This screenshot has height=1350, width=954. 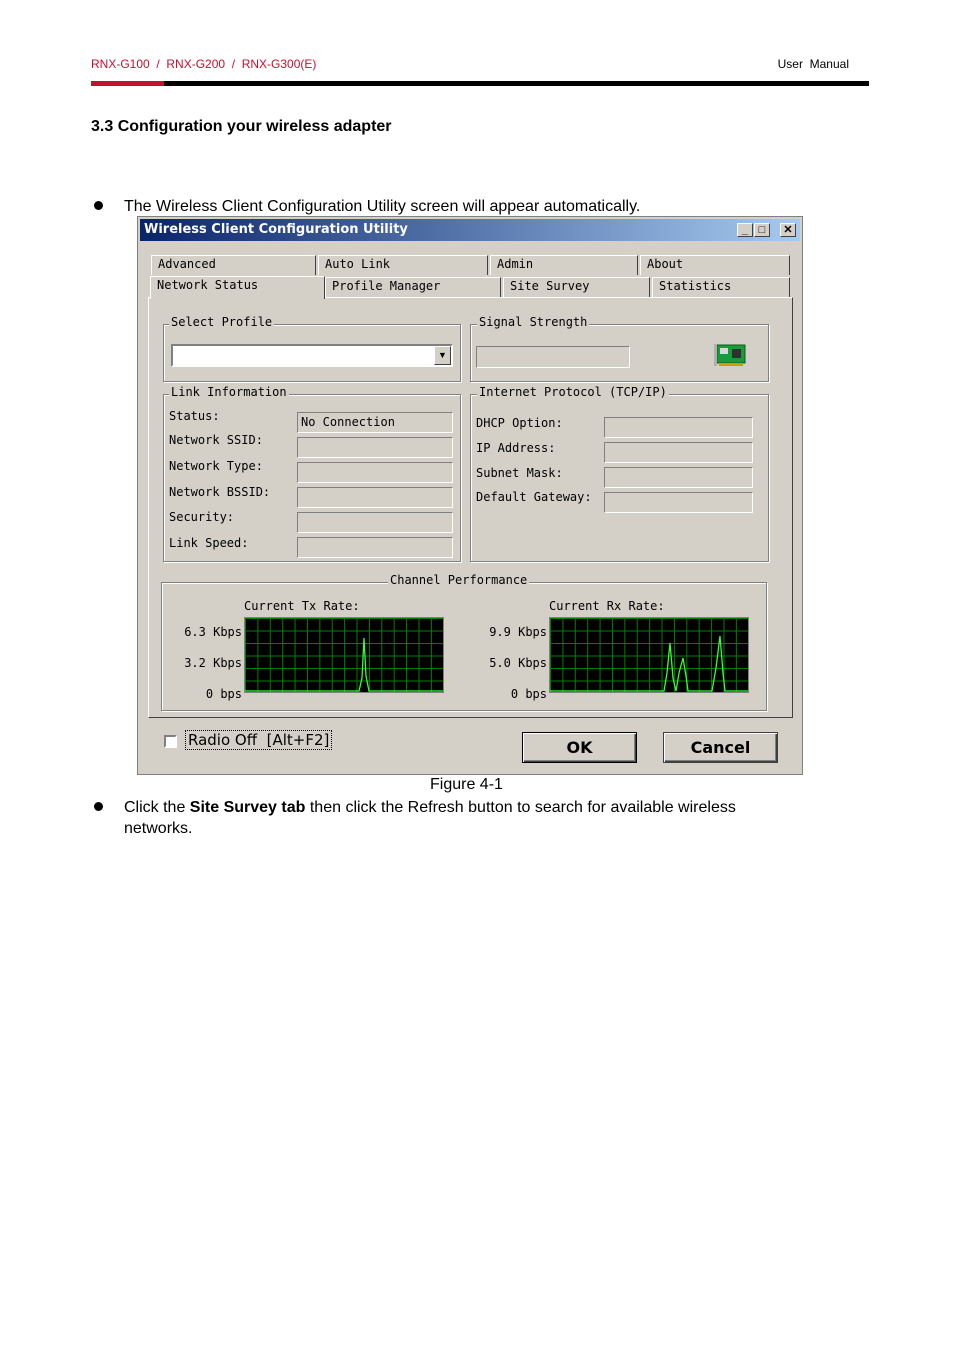 I want to click on security-field, so click(x=375, y=522).